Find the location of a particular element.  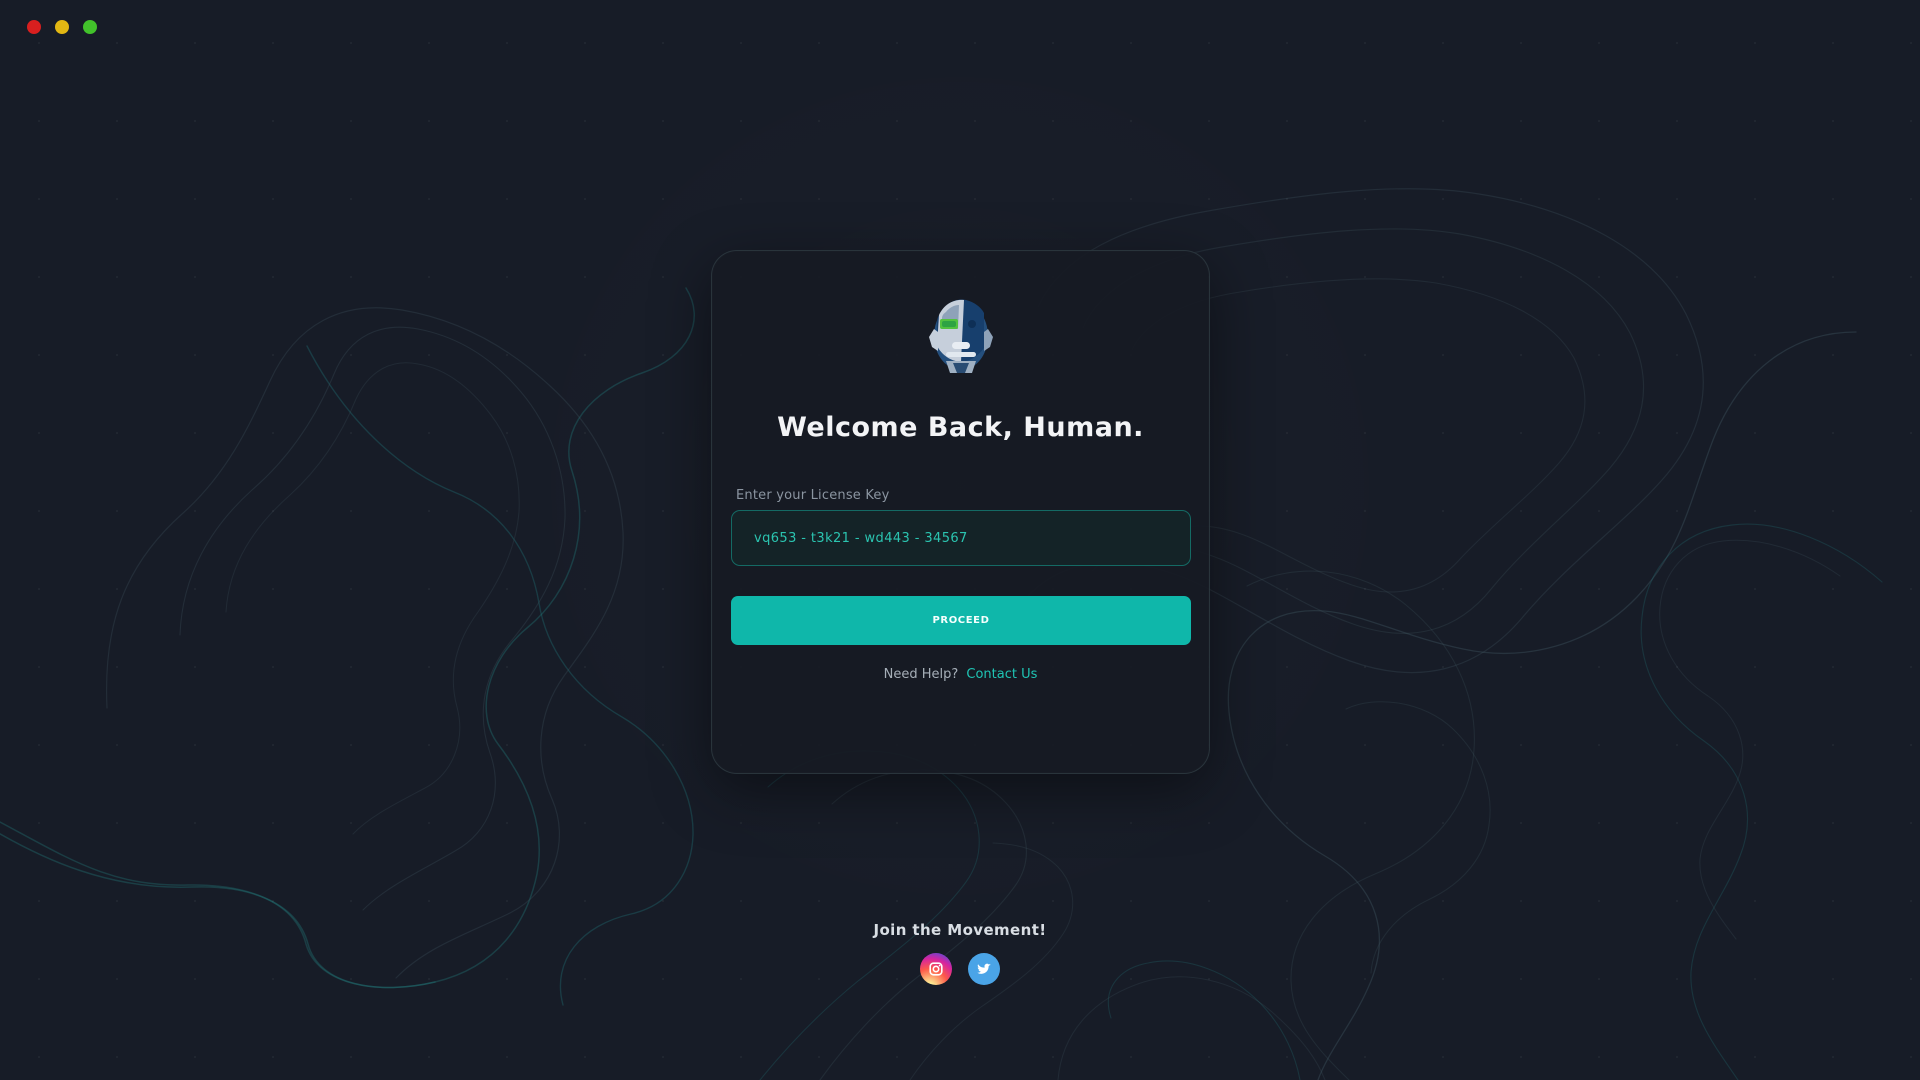

robot-head-icon is located at coordinates (961, 336).